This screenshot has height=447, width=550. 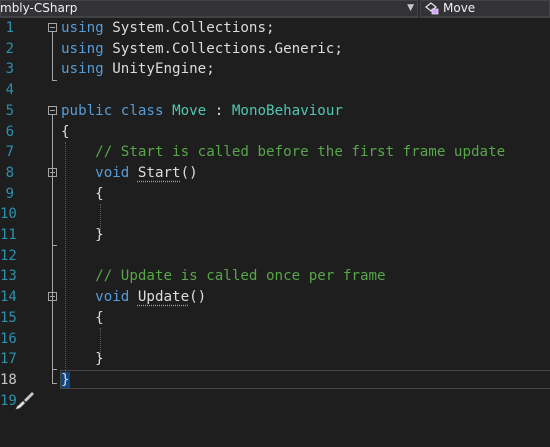 I want to click on code-token: System.Collections;, so click(x=189, y=28).